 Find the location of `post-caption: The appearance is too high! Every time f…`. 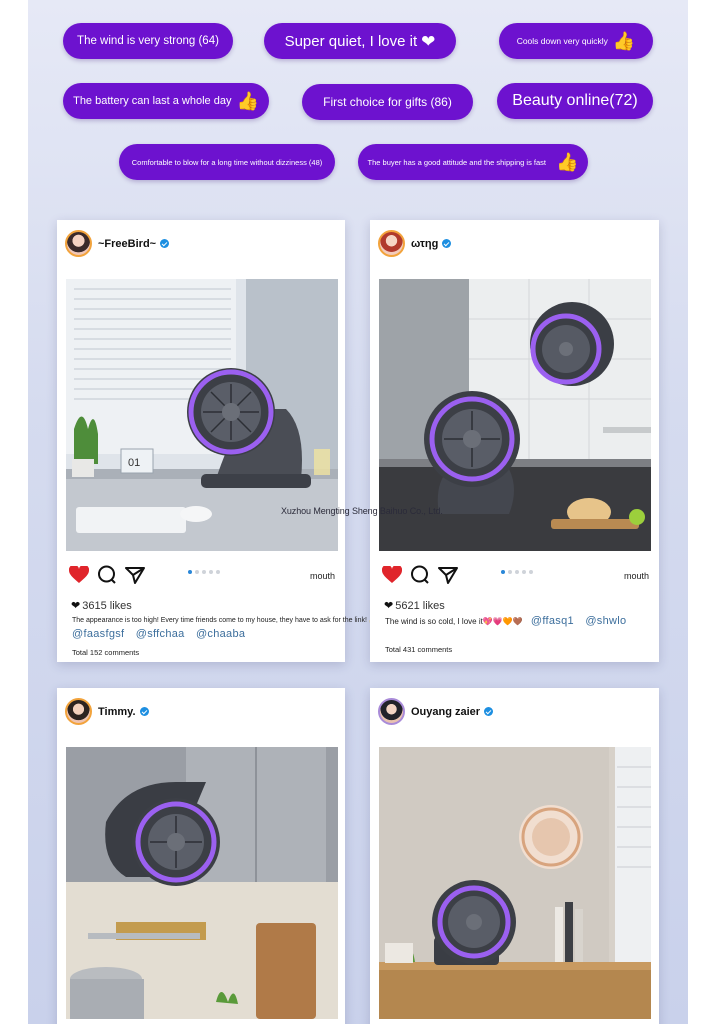

post-caption: The appearance is too high! Every time f… is located at coordinates (225, 620).